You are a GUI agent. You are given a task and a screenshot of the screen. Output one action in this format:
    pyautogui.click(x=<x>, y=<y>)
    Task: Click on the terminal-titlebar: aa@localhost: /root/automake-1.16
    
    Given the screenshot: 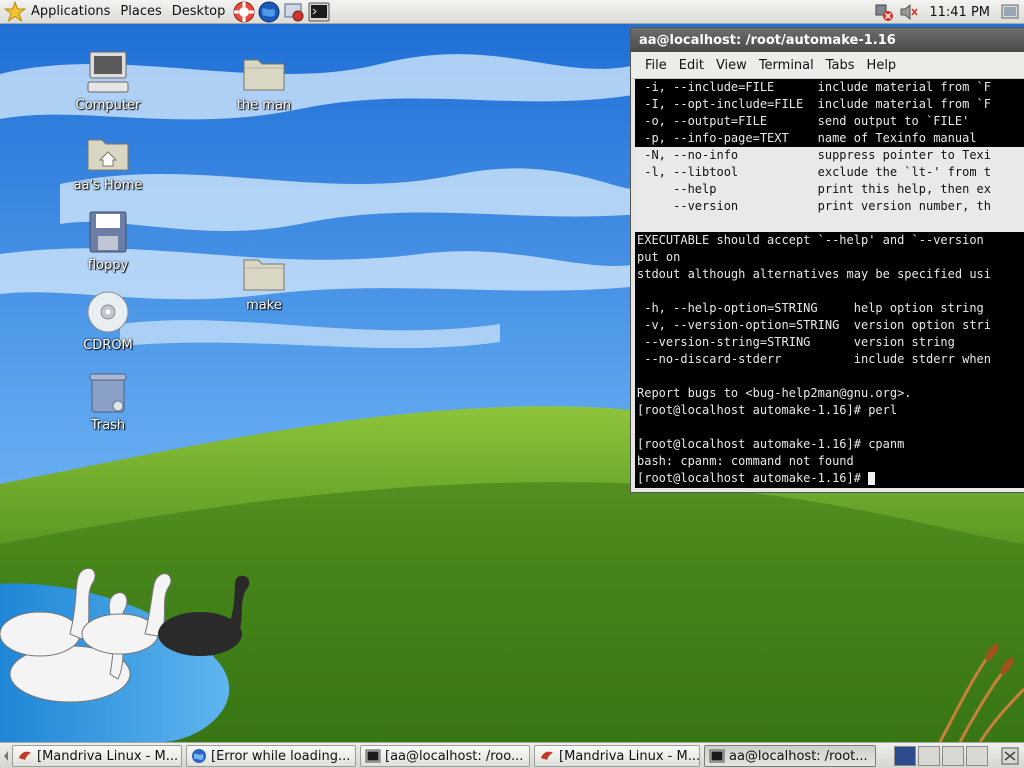 What is the action you would take?
    pyautogui.click(x=827, y=40)
    